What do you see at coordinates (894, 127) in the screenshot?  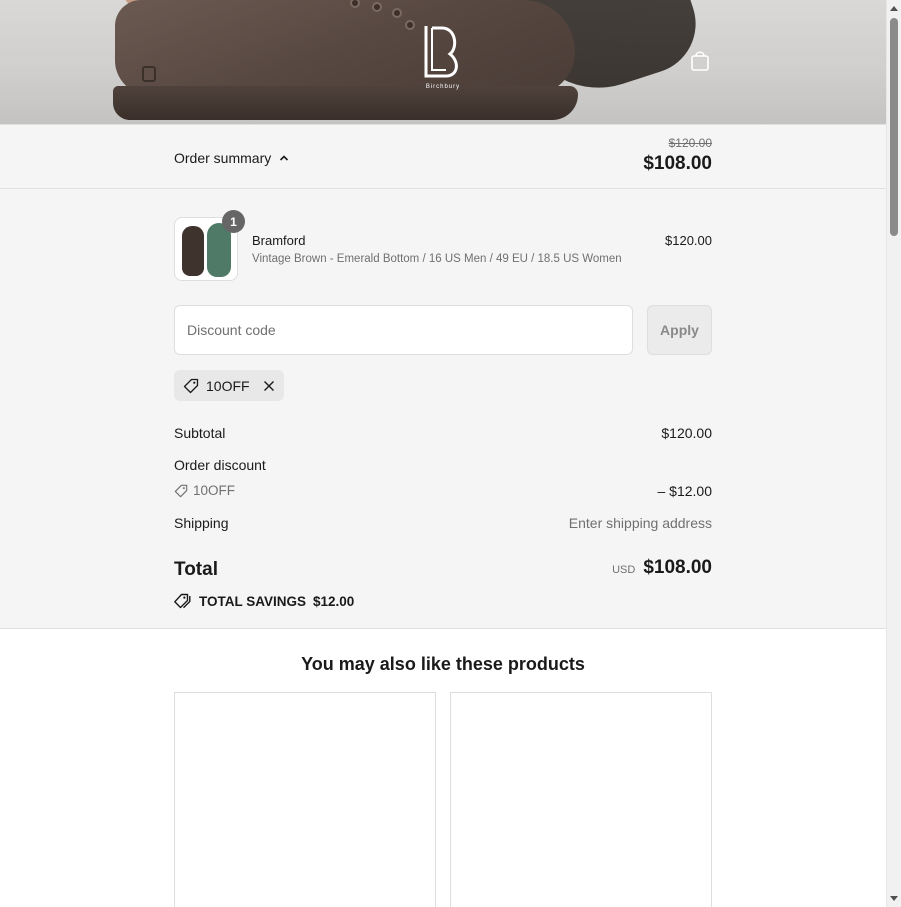 I see `scrollbar-thumb` at bounding box center [894, 127].